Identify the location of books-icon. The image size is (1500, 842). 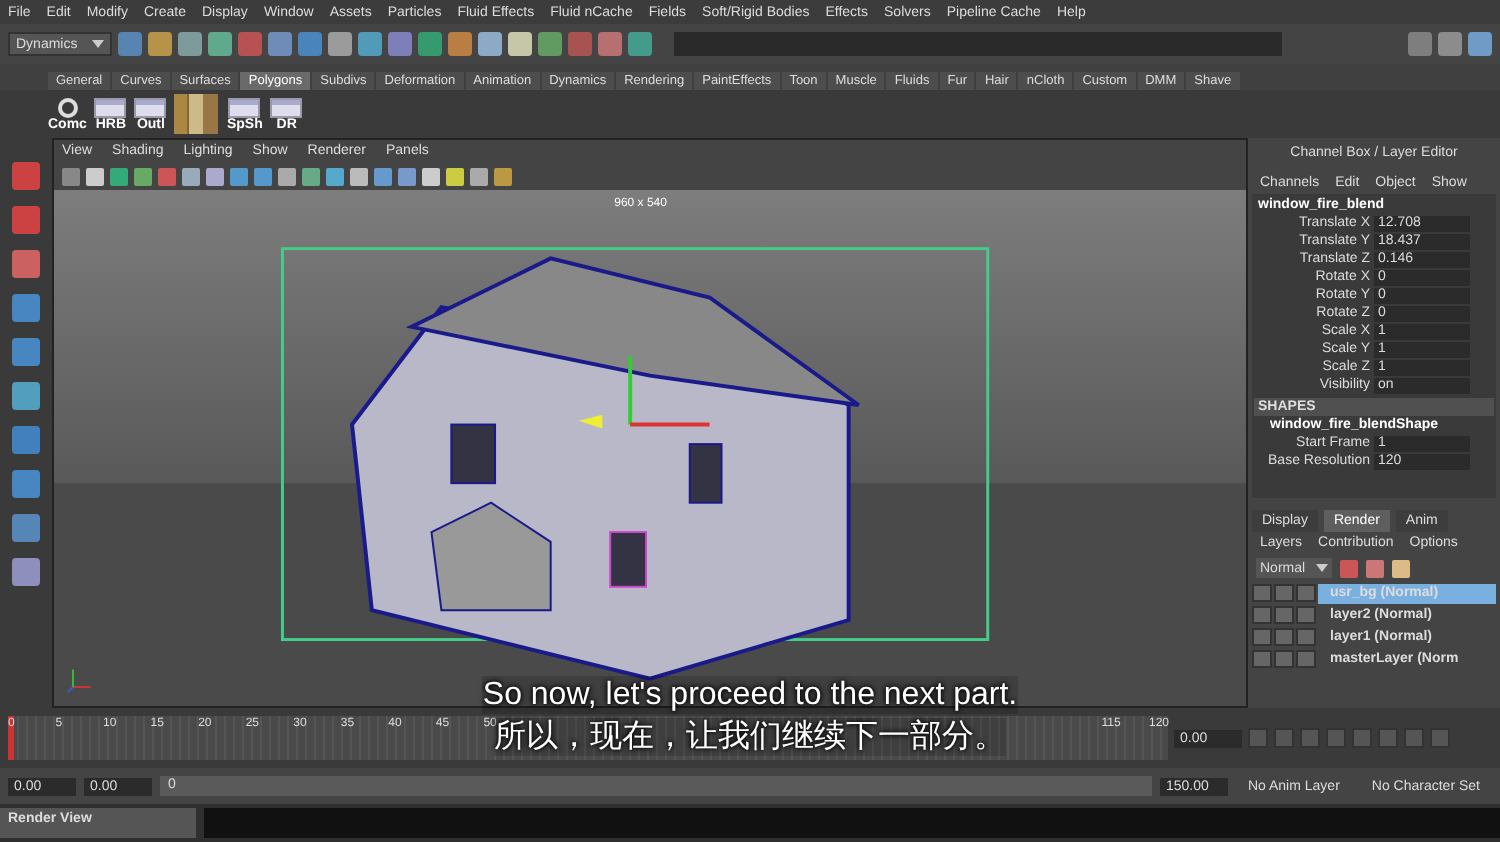
(196, 114).